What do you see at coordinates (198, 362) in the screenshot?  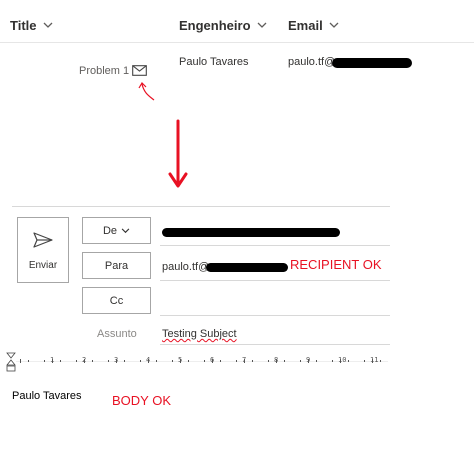 I see `ruler: 1234567891011` at bounding box center [198, 362].